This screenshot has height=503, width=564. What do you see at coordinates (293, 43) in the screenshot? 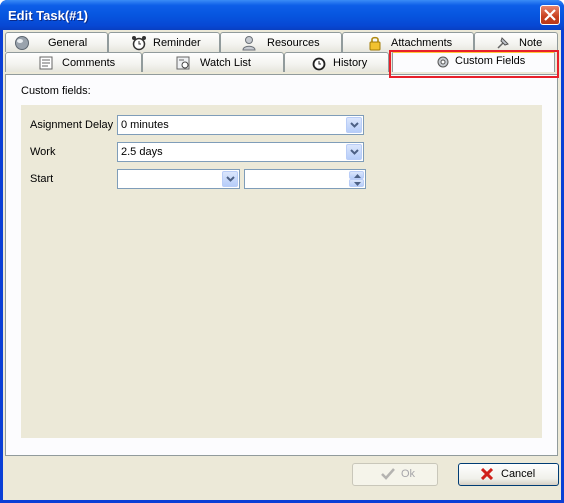
I see `tab-resources-label: Resources` at bounding box center [293, 43].